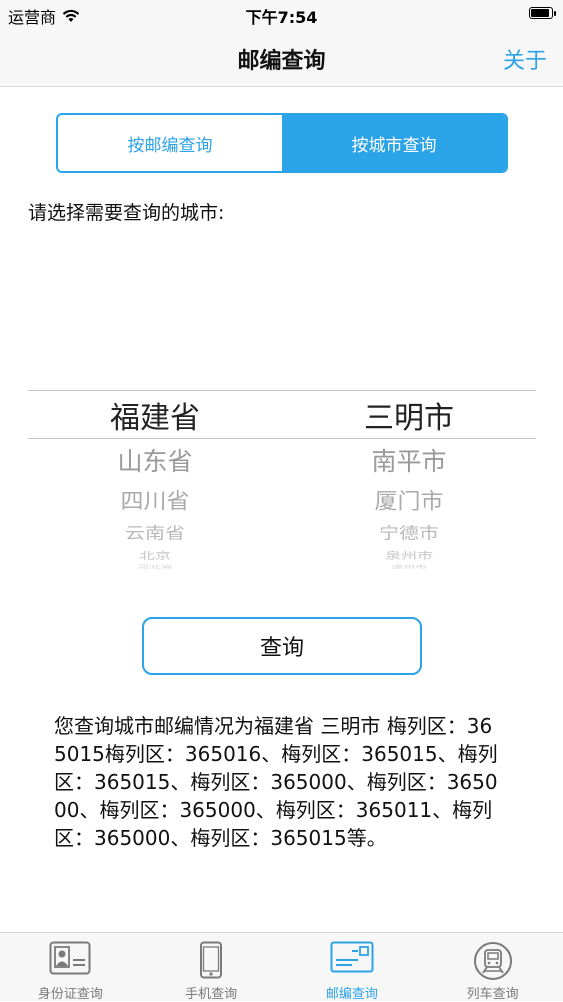 Image resolution: width=563 pixels, height=1002 pixels. I want to click on page-title: 邮编查询, so click(281, 61).